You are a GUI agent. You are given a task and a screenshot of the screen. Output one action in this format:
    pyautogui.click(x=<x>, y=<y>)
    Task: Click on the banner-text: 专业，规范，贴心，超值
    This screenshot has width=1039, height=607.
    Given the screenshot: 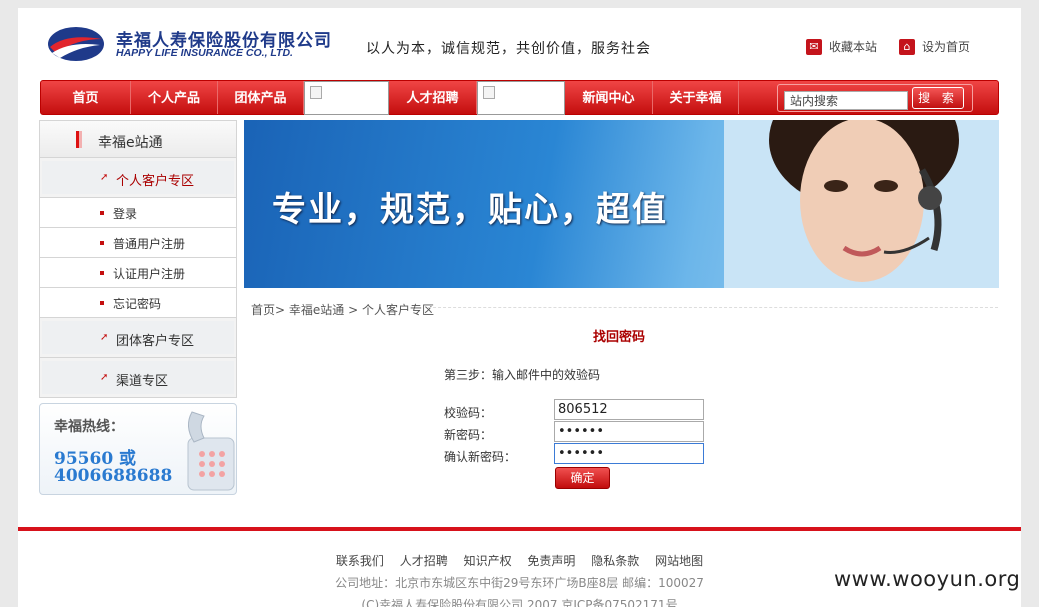 What is the action you would take?
    pyautogui.click(x=470, y=210)
    